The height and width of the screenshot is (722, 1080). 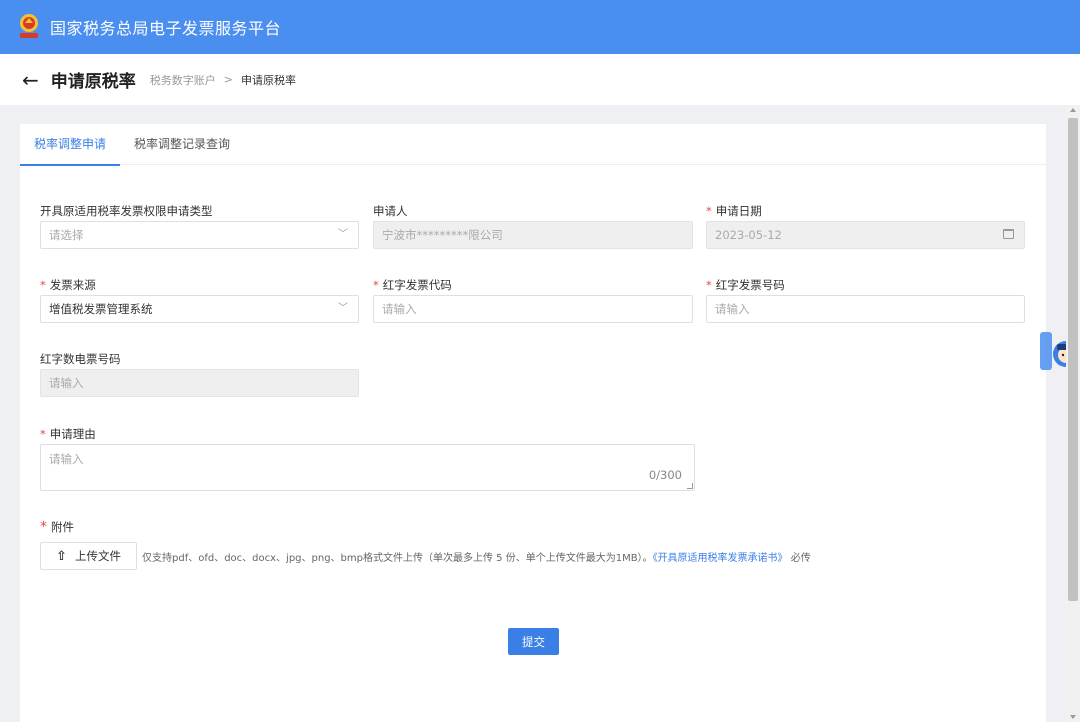 I want to click on permission-type-select: 请选择 ﹀, so click(x=199, y=235).